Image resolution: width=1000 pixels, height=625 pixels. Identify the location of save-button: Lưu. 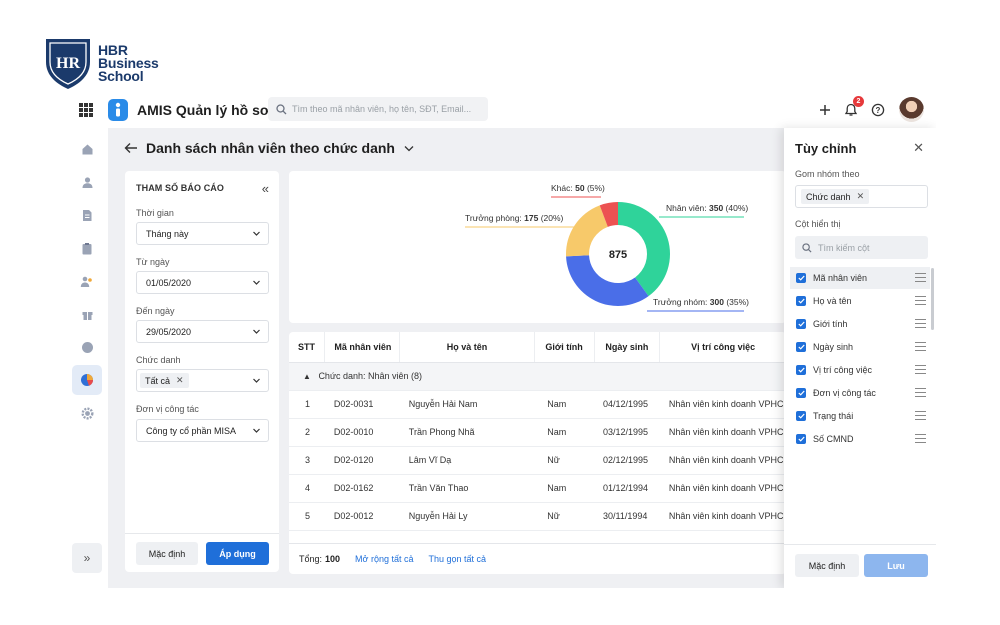
(896, 565).